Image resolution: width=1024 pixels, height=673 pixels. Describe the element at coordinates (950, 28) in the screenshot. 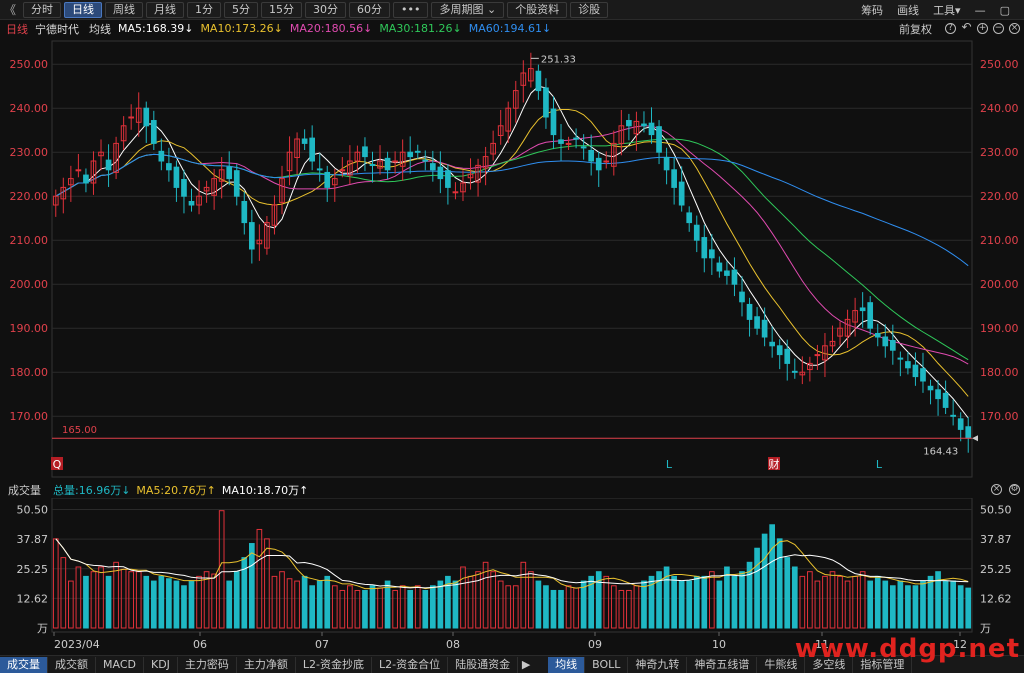

I see `help-icon: ?` at that location.